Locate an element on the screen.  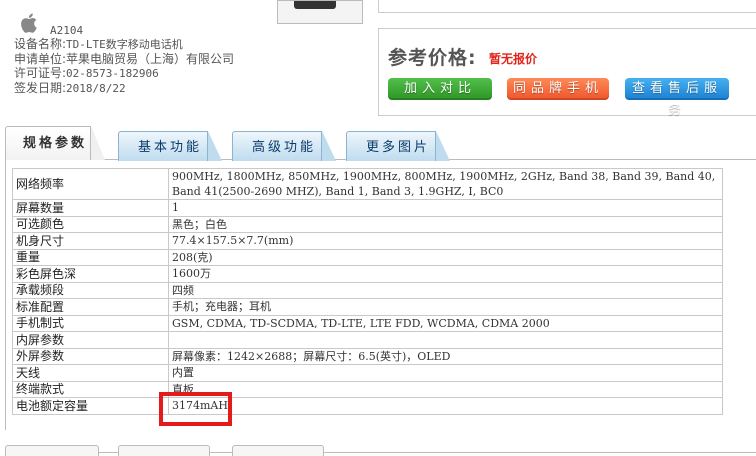
tab-label: 基本功能 is located at coordinates (169, 147).